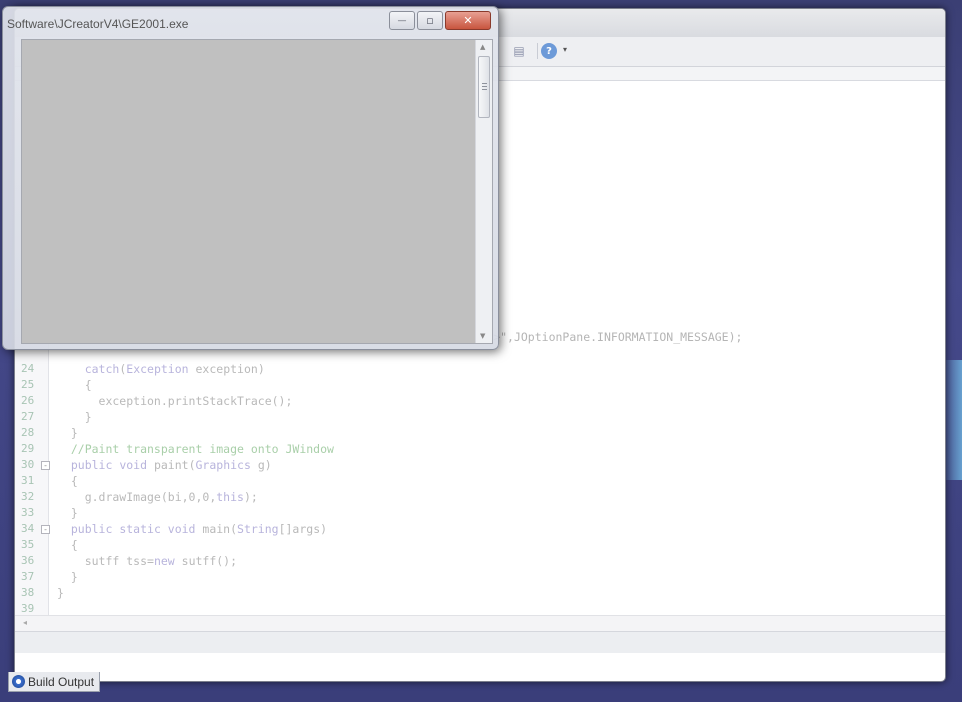 The height and width of the screenshot is (702, 962). Describe the element at coordinates (226, 369) in the screenshot. I see `code-token: exception)` at that location.